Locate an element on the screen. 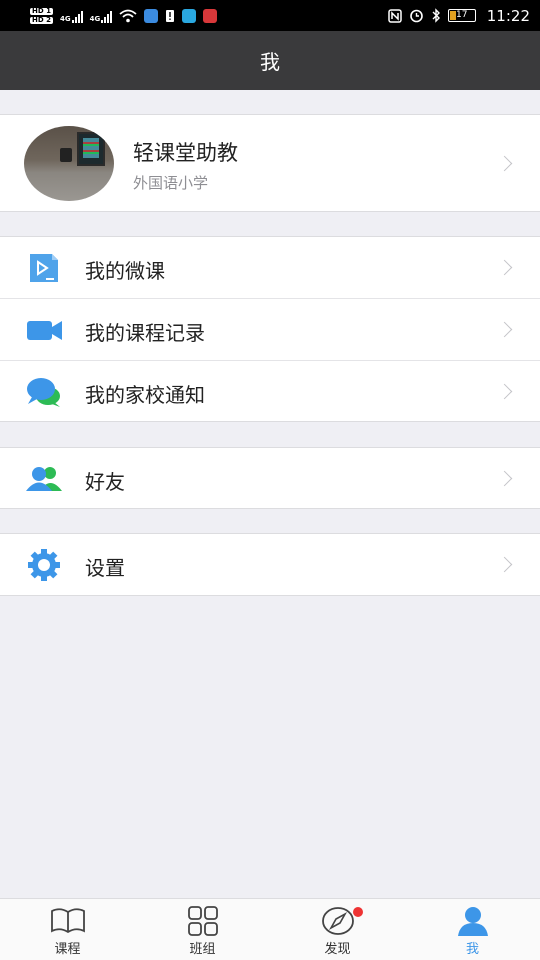 This screenshot has width=540, height=960. menu-item-friends: 好友 is located at coordinates (270, 479).